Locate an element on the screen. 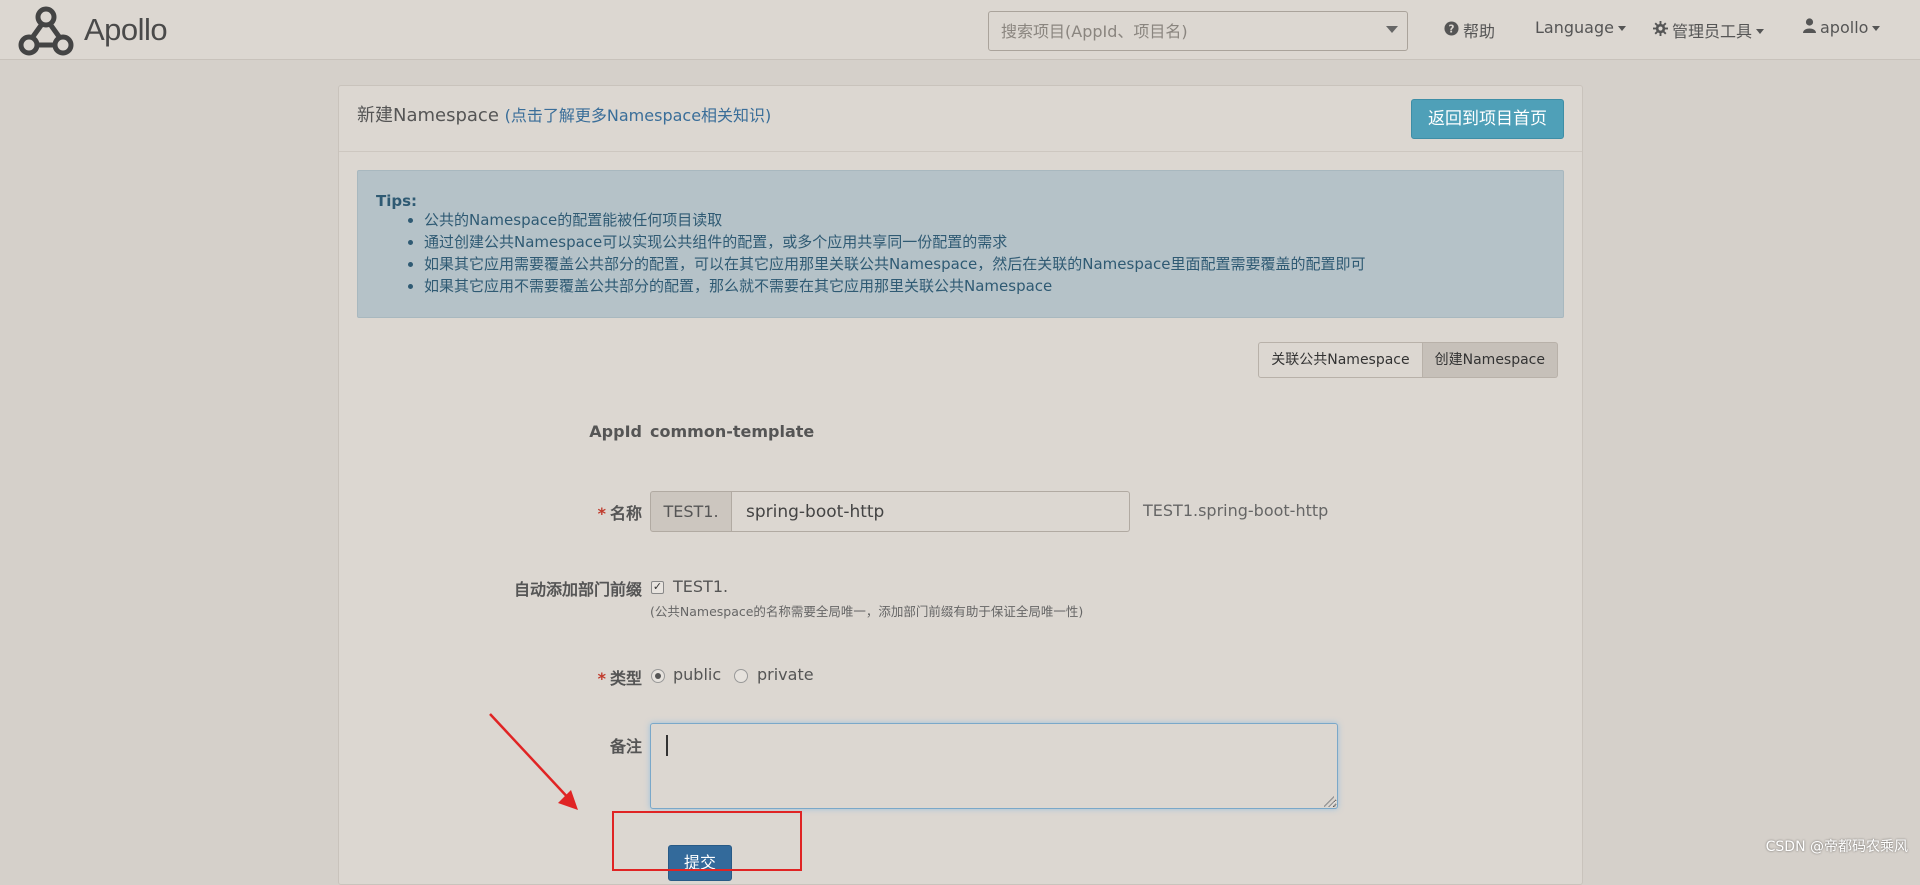  apollo-logo: Apollo is located at coordinates (92, 30).